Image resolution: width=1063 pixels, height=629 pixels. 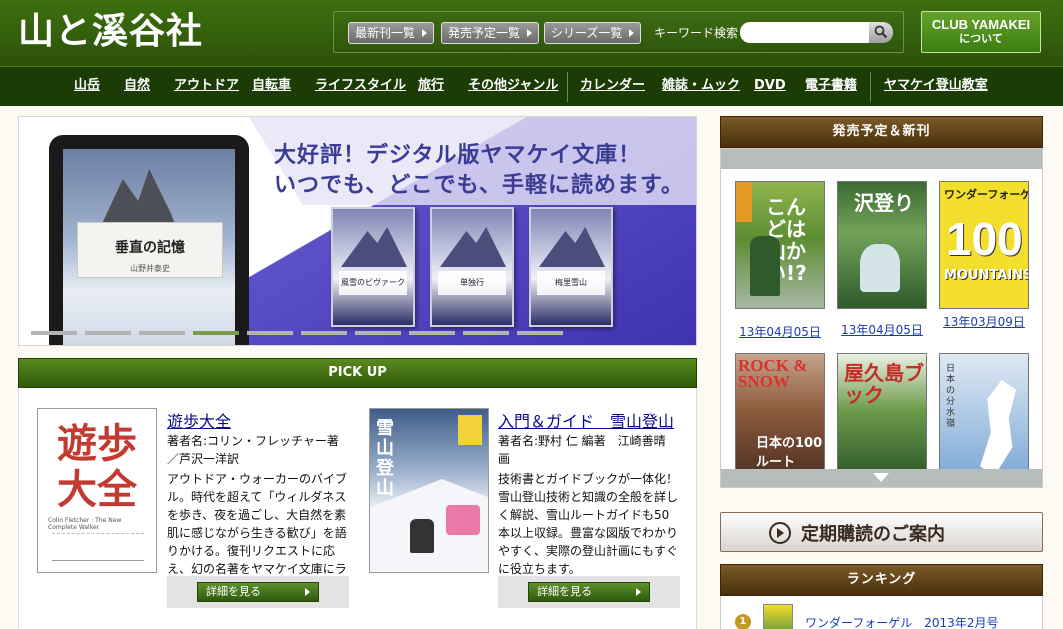 I want to click on subscription-button: 定期購読のご案内, so click(x=881, y=532).